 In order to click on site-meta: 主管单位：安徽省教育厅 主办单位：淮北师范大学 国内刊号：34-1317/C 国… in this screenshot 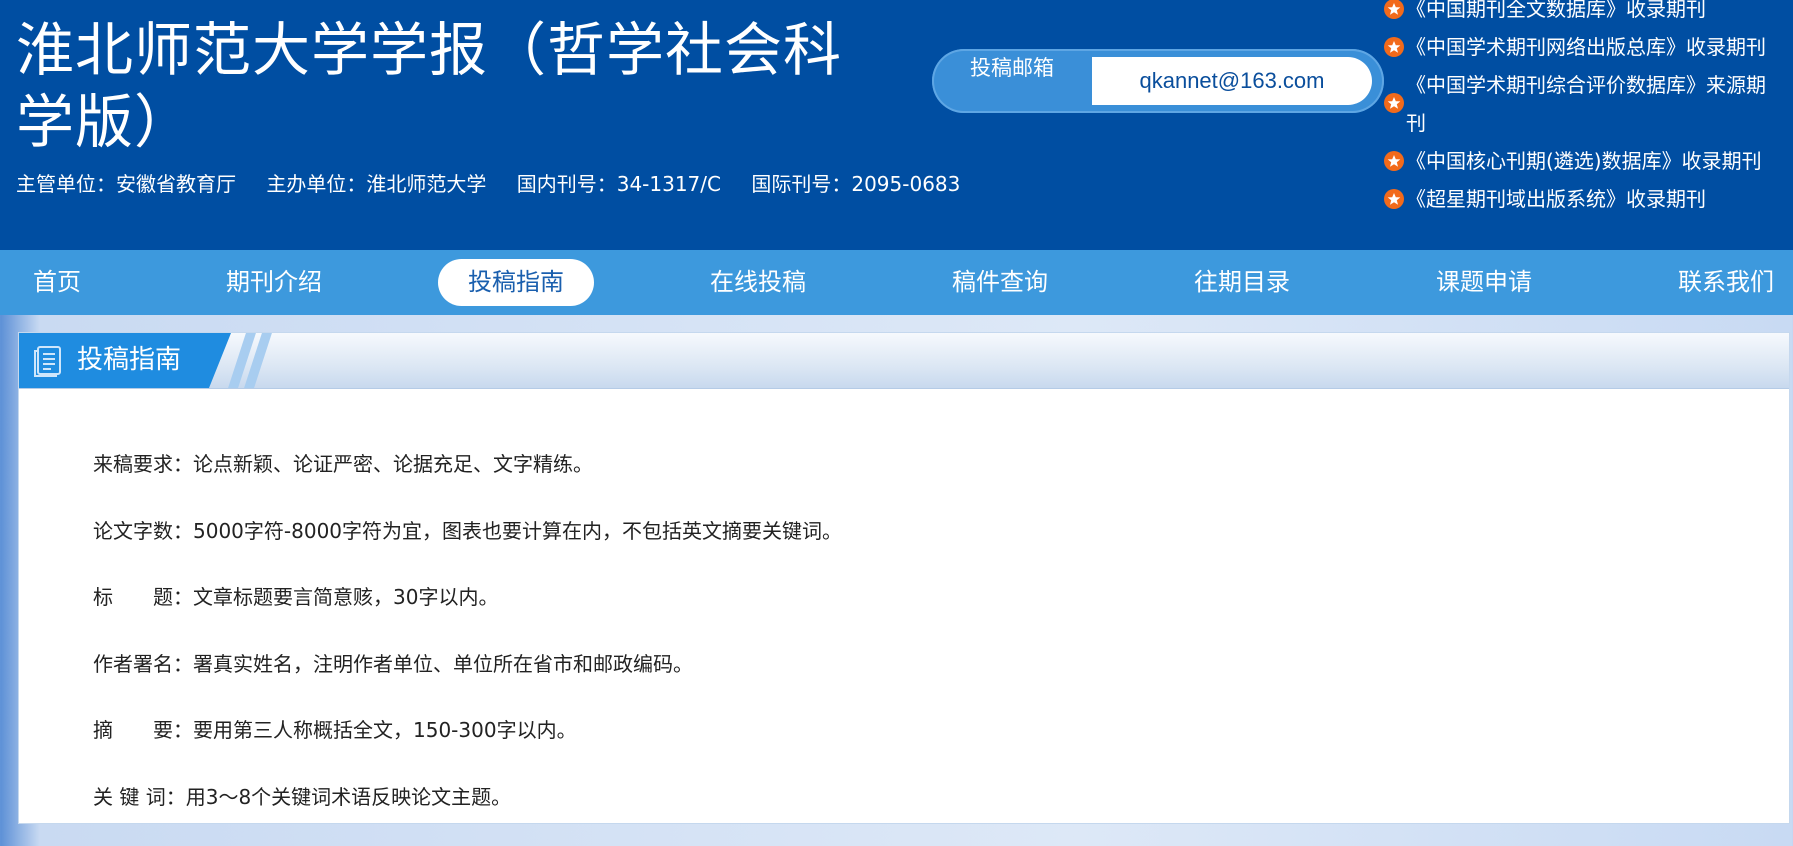, I will do `click(500, 182)`.